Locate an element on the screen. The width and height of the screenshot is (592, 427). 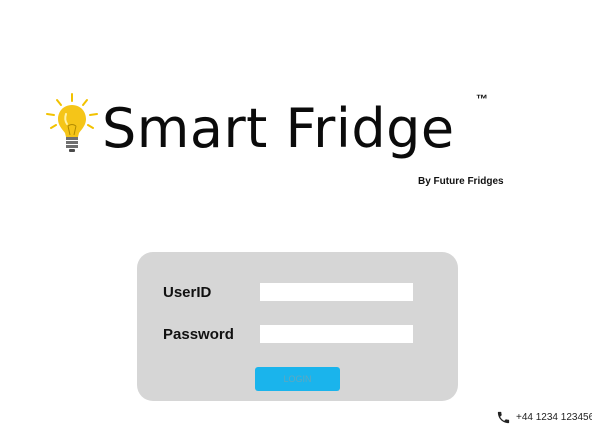
login-button: LOGIN is located at coordinates (297, 379).